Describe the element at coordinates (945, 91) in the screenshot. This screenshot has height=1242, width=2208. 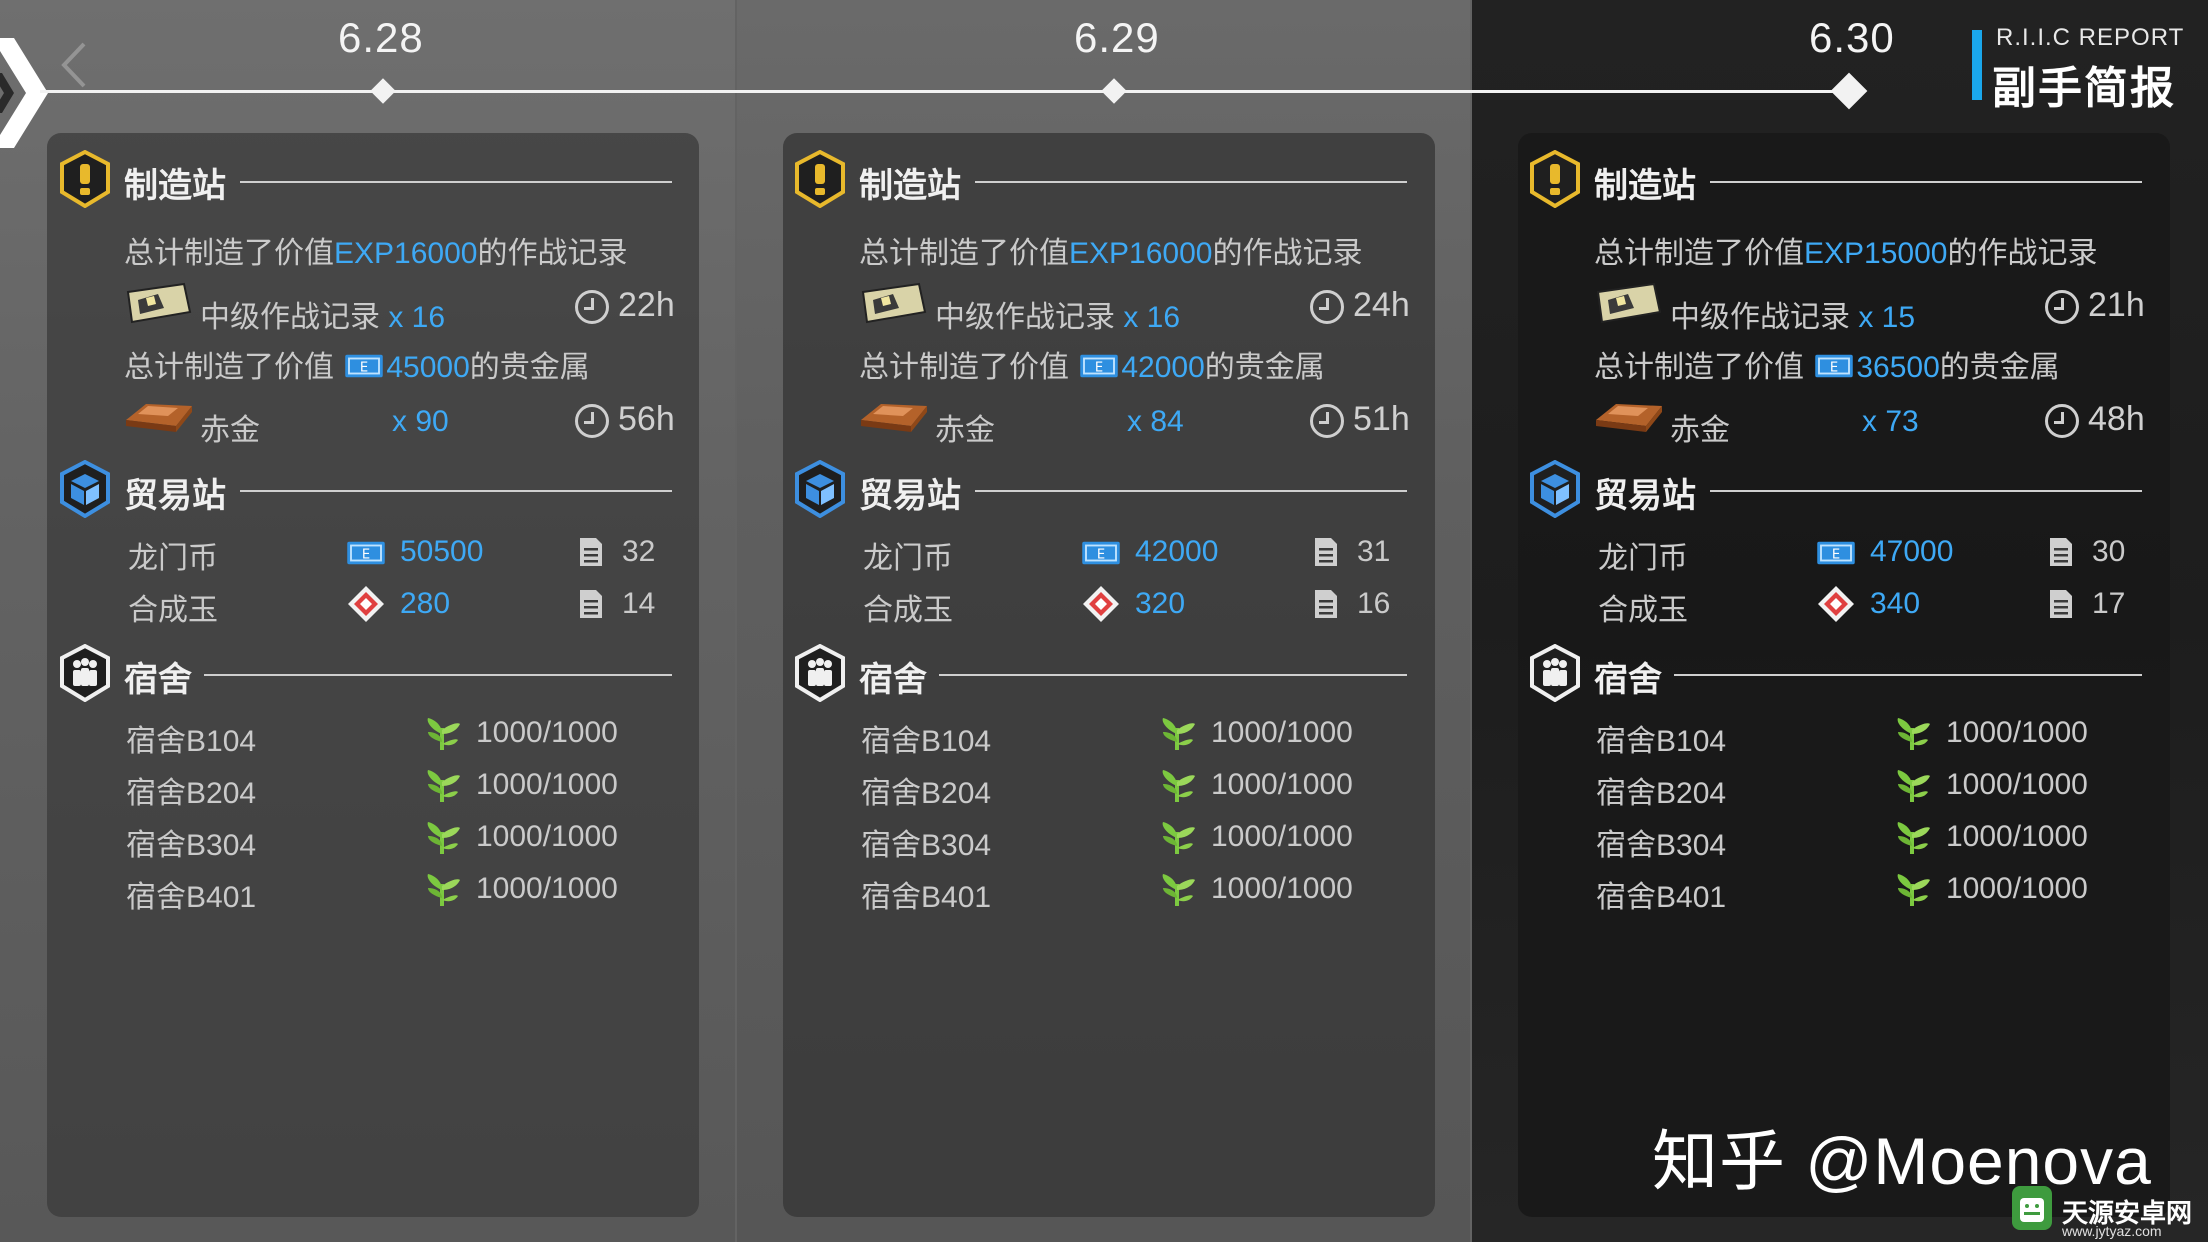
I see `timeline-line` at that location.